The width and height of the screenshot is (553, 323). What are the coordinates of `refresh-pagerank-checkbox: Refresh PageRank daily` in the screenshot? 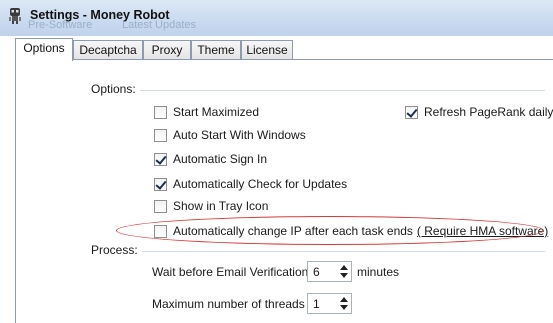 It's located at (479, 112).